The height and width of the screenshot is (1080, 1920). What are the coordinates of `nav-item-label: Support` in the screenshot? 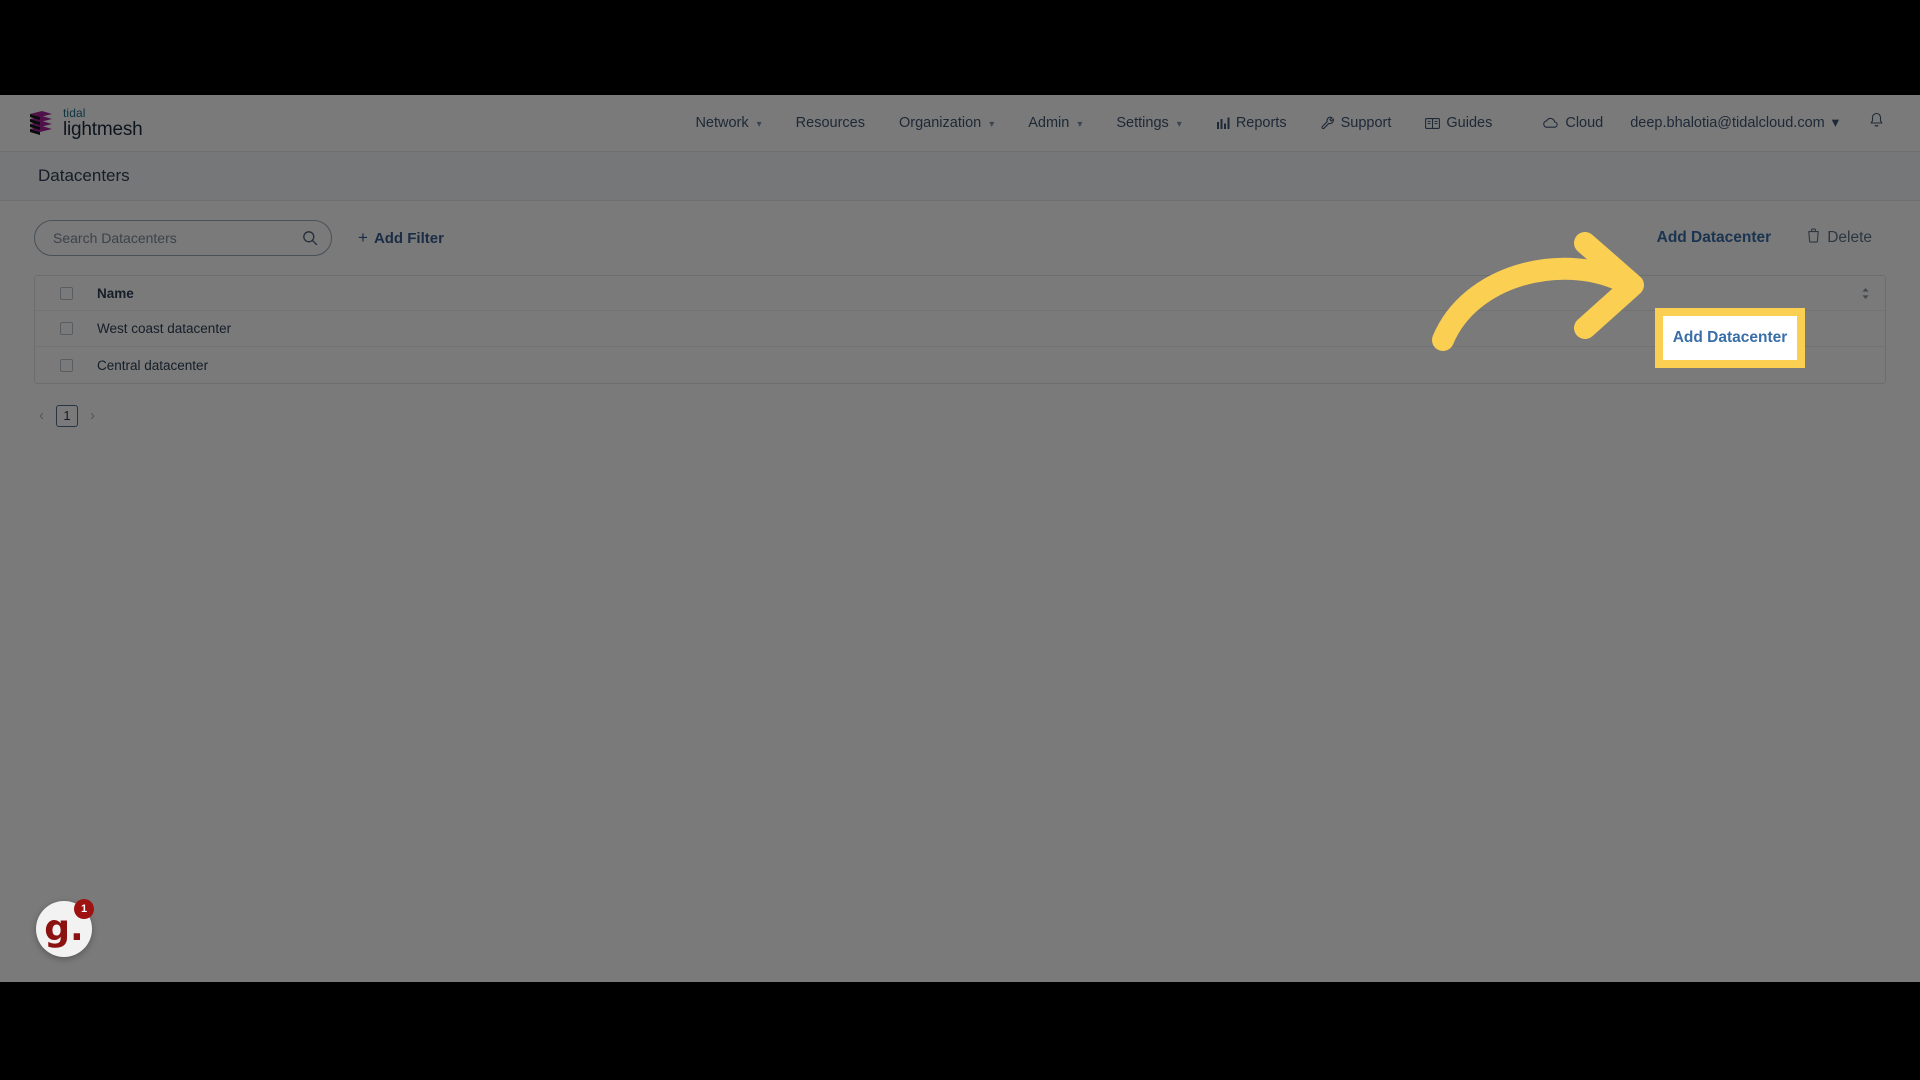 It's located at (1366, 123).